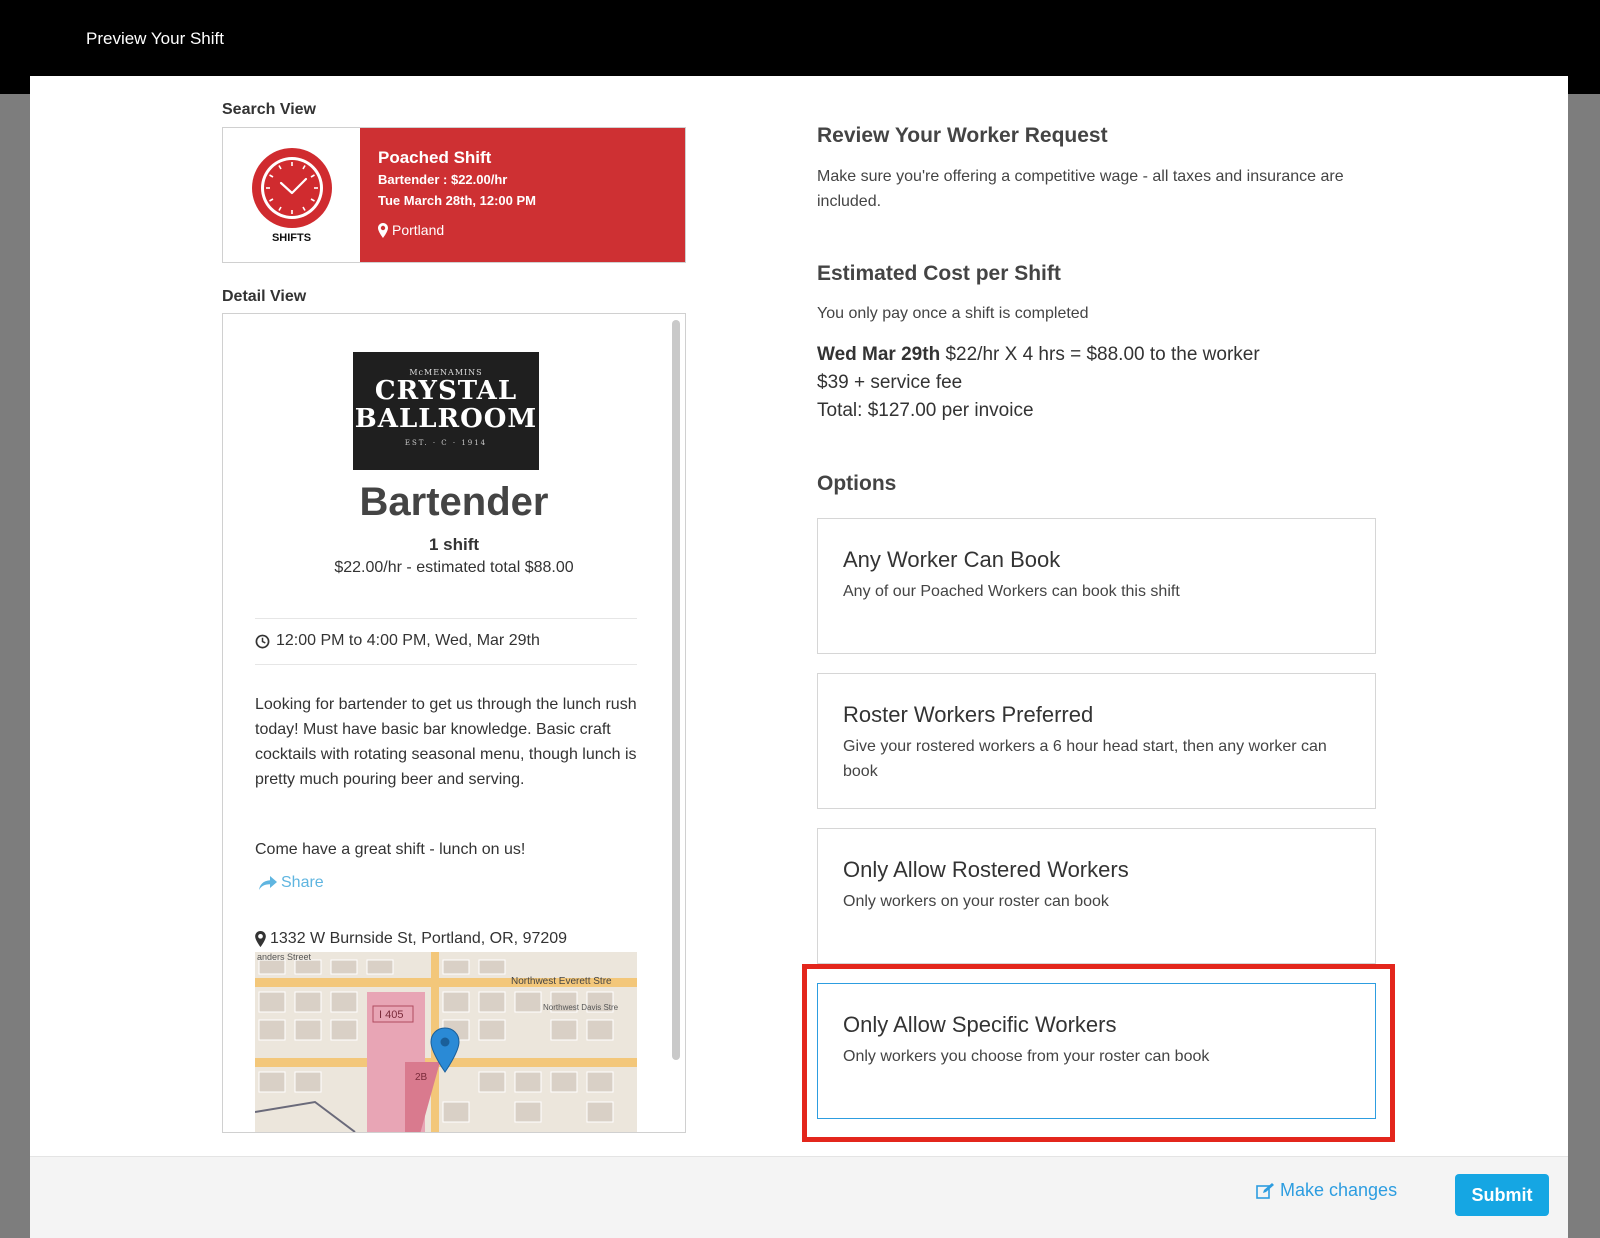 This screenshot has height=1238, width=1600. What do you see at coordinates (269, 109) in the screenshot?
I see `search-view-label: Search View` at bounding box center [269, 109].